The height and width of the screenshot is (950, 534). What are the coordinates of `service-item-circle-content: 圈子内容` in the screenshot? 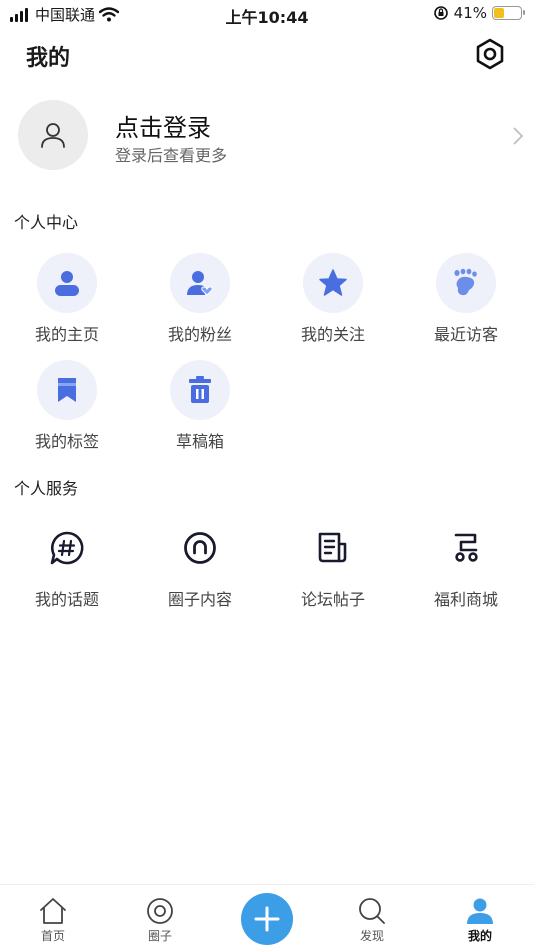 It's located at (200, 564).